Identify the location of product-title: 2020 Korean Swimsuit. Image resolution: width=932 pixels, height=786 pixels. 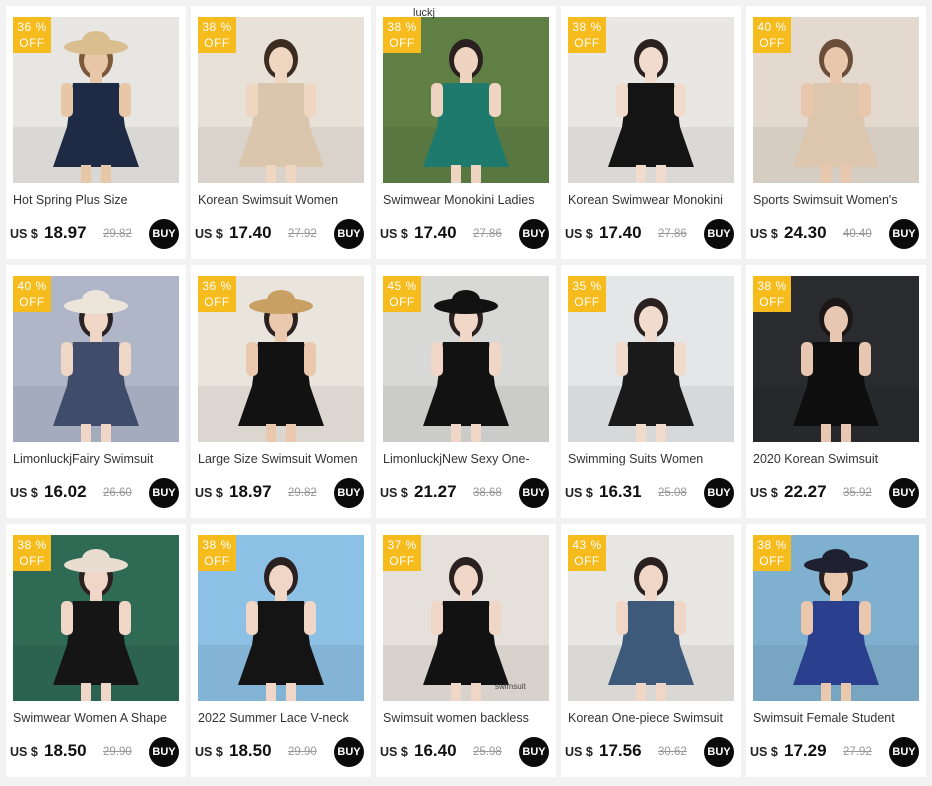
(836, 460).